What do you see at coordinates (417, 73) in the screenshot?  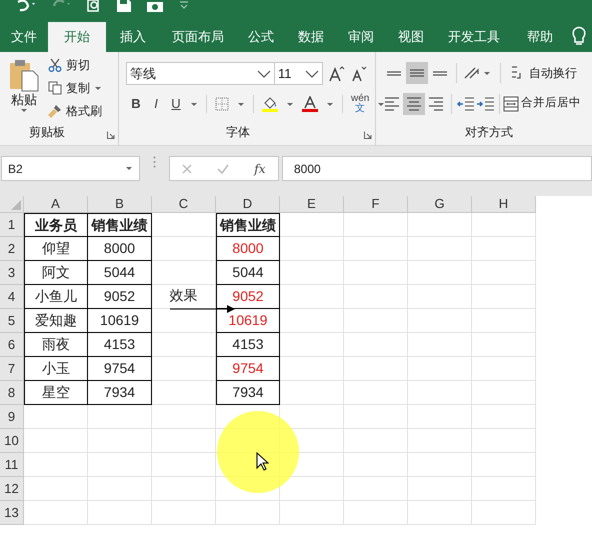 I see `align-middle-button` at bounding box center [417, 73].